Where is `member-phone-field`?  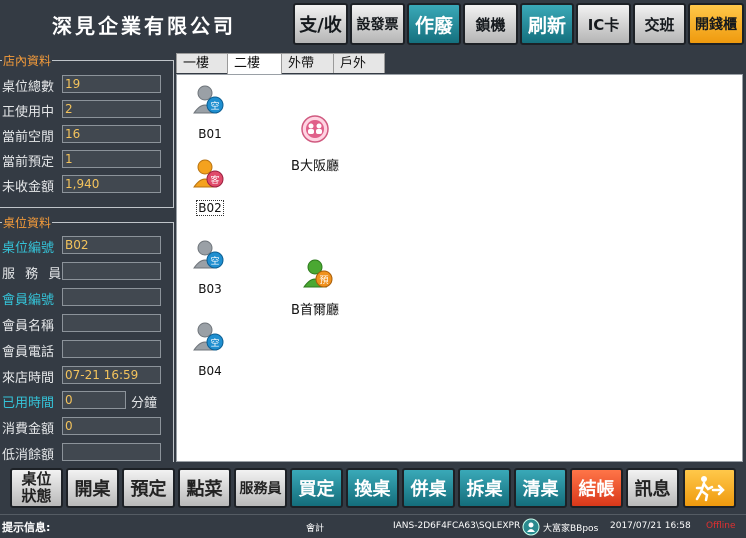
member-phone-field is located at coordinates (111, 349).